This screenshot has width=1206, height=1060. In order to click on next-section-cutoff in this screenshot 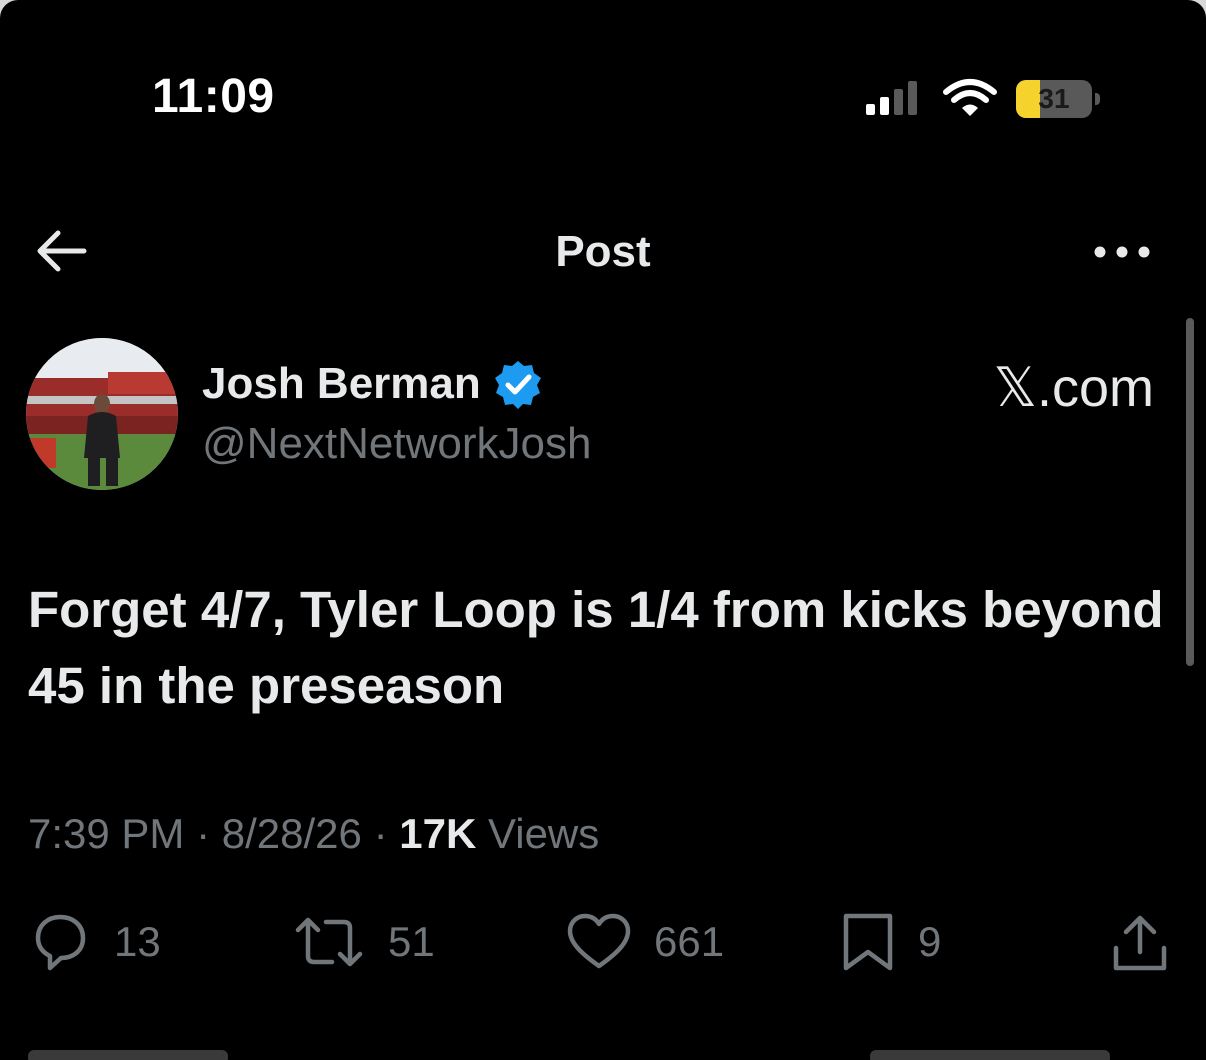, I will do `click(603, 1050)`.